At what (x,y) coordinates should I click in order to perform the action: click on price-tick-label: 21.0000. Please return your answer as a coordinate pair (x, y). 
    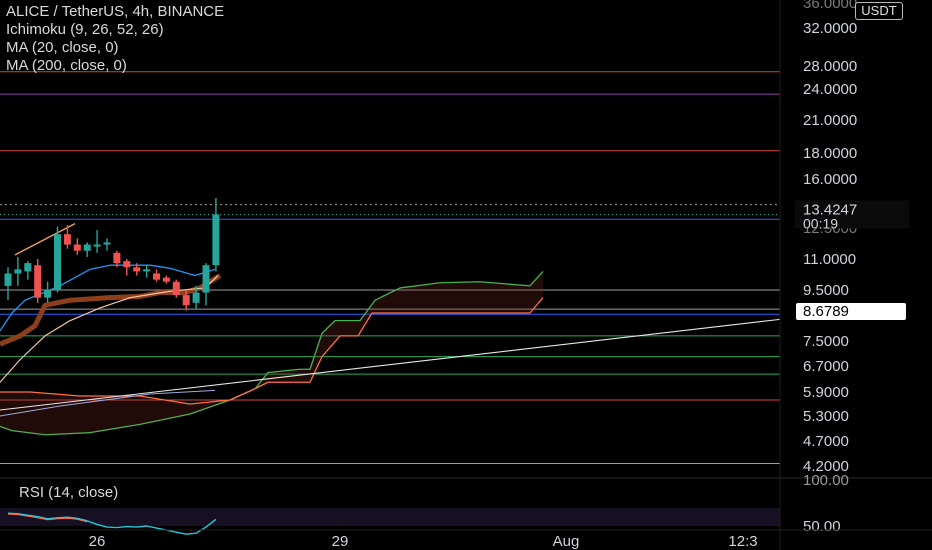
    Looking at the image, I should click on (830, 120).